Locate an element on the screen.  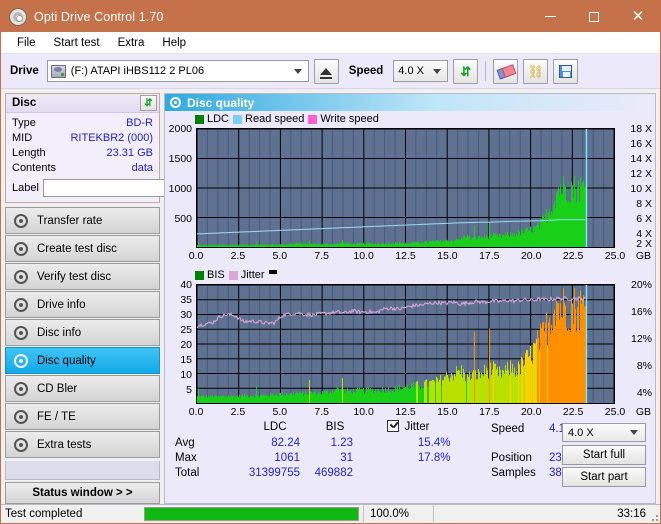
stats-avg-ldc: 82.24 is located at coordinates (285, 443).